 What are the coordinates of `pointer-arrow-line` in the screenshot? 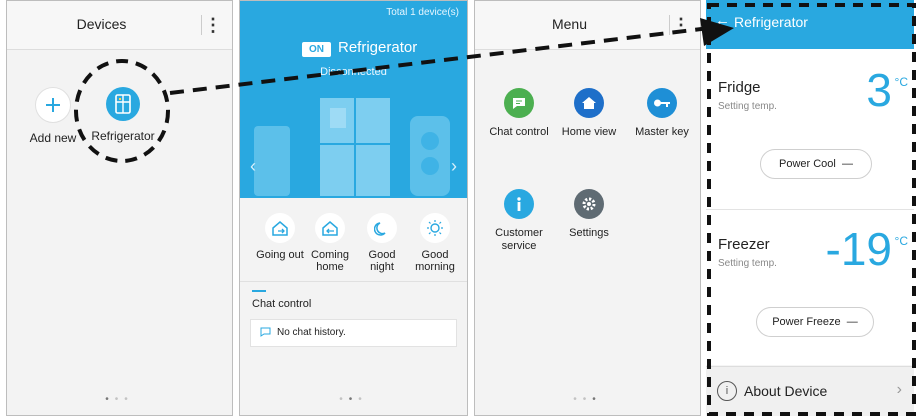 It's located at (444, 60).